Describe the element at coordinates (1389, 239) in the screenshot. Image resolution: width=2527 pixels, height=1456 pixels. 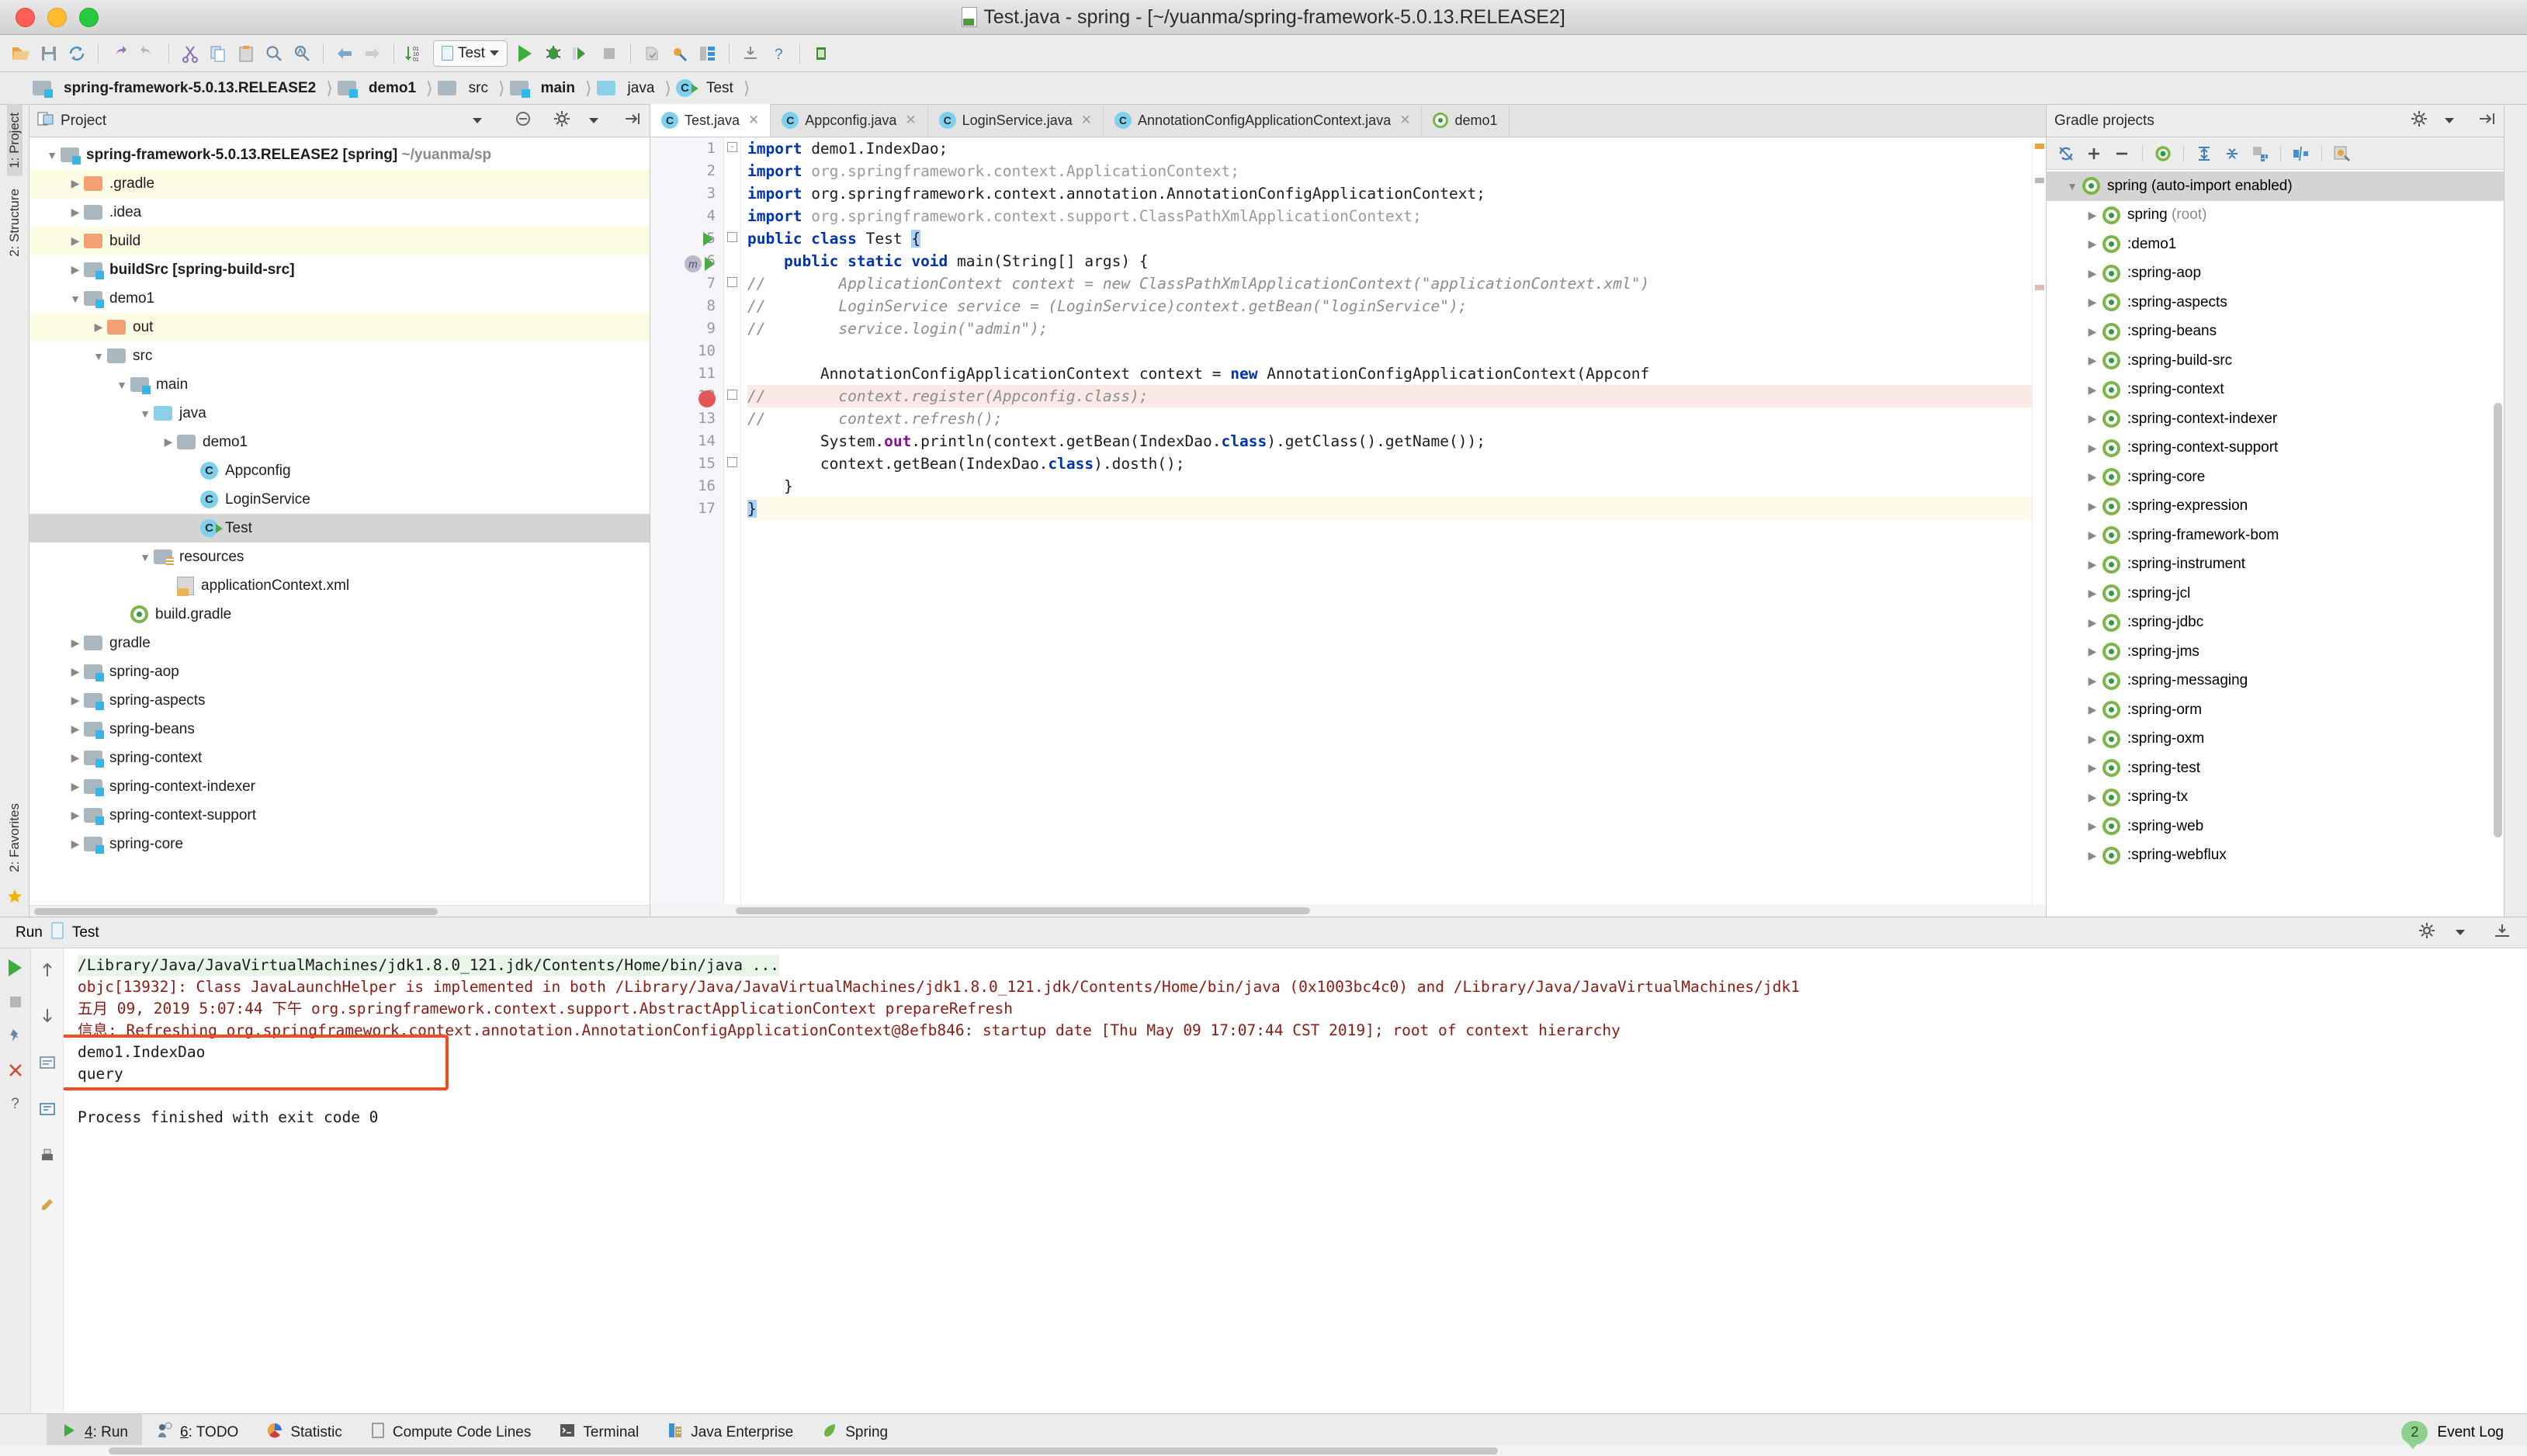
I see `code-line: public class Test {` at that location.